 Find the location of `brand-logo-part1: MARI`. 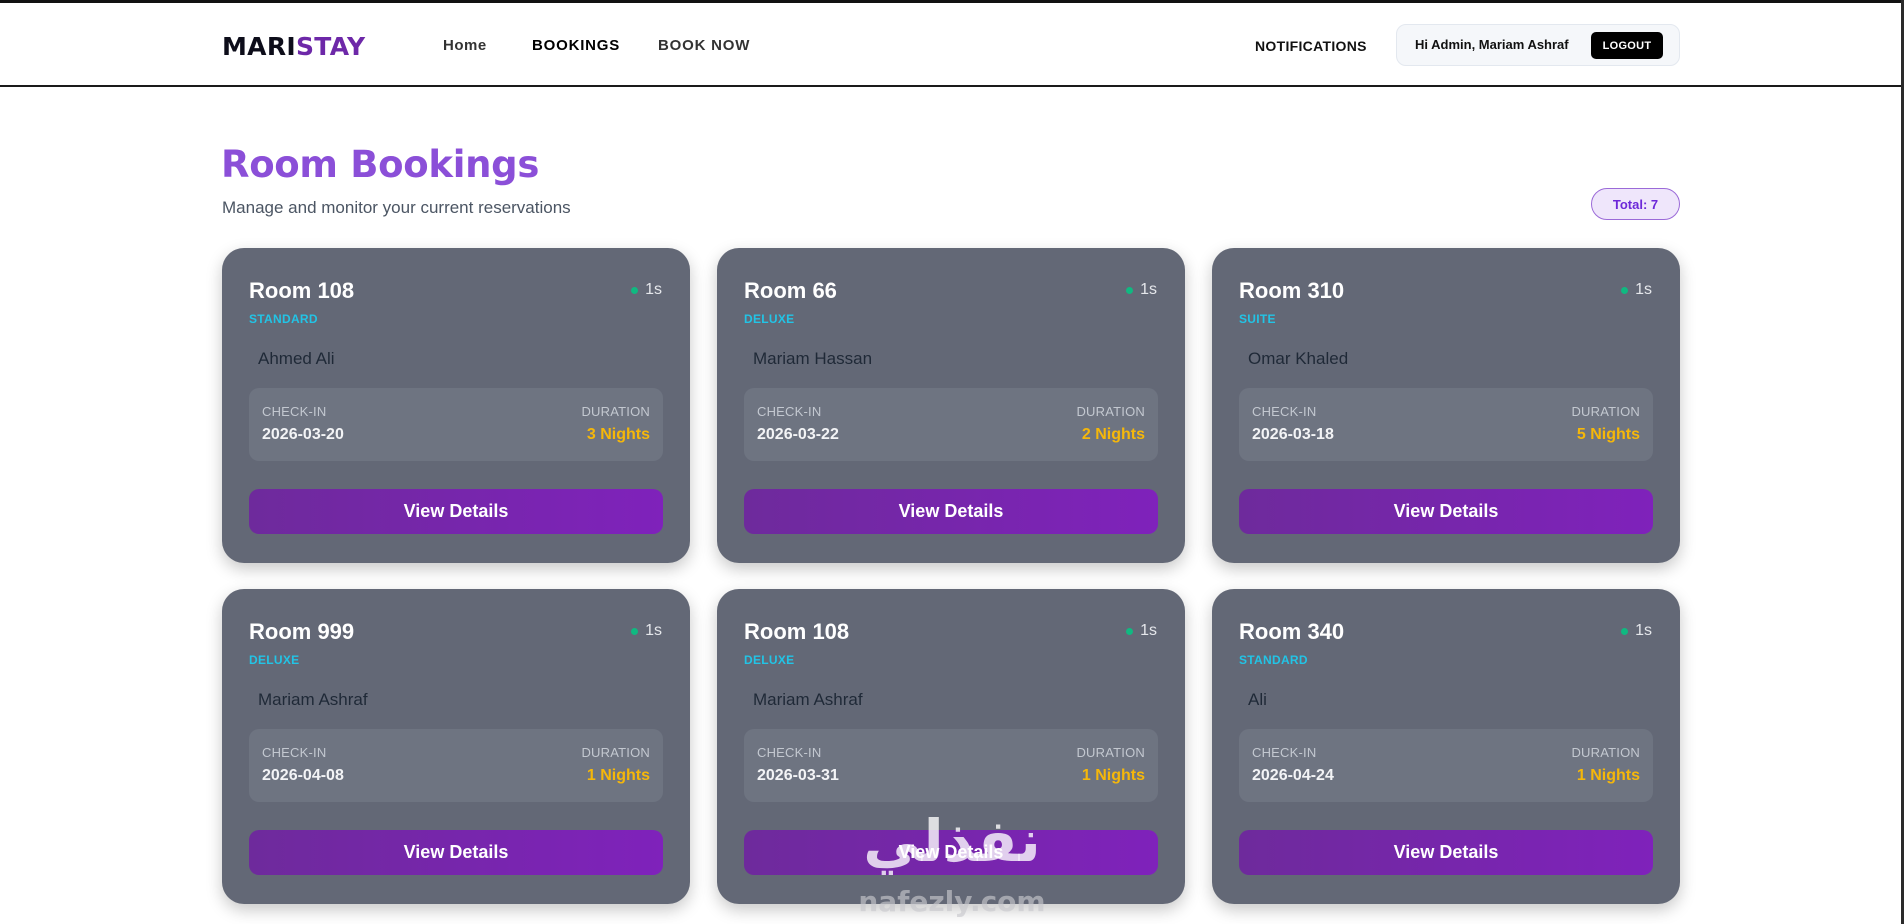

brand-logo-part1: MARI is located at coordinates (259, 46).